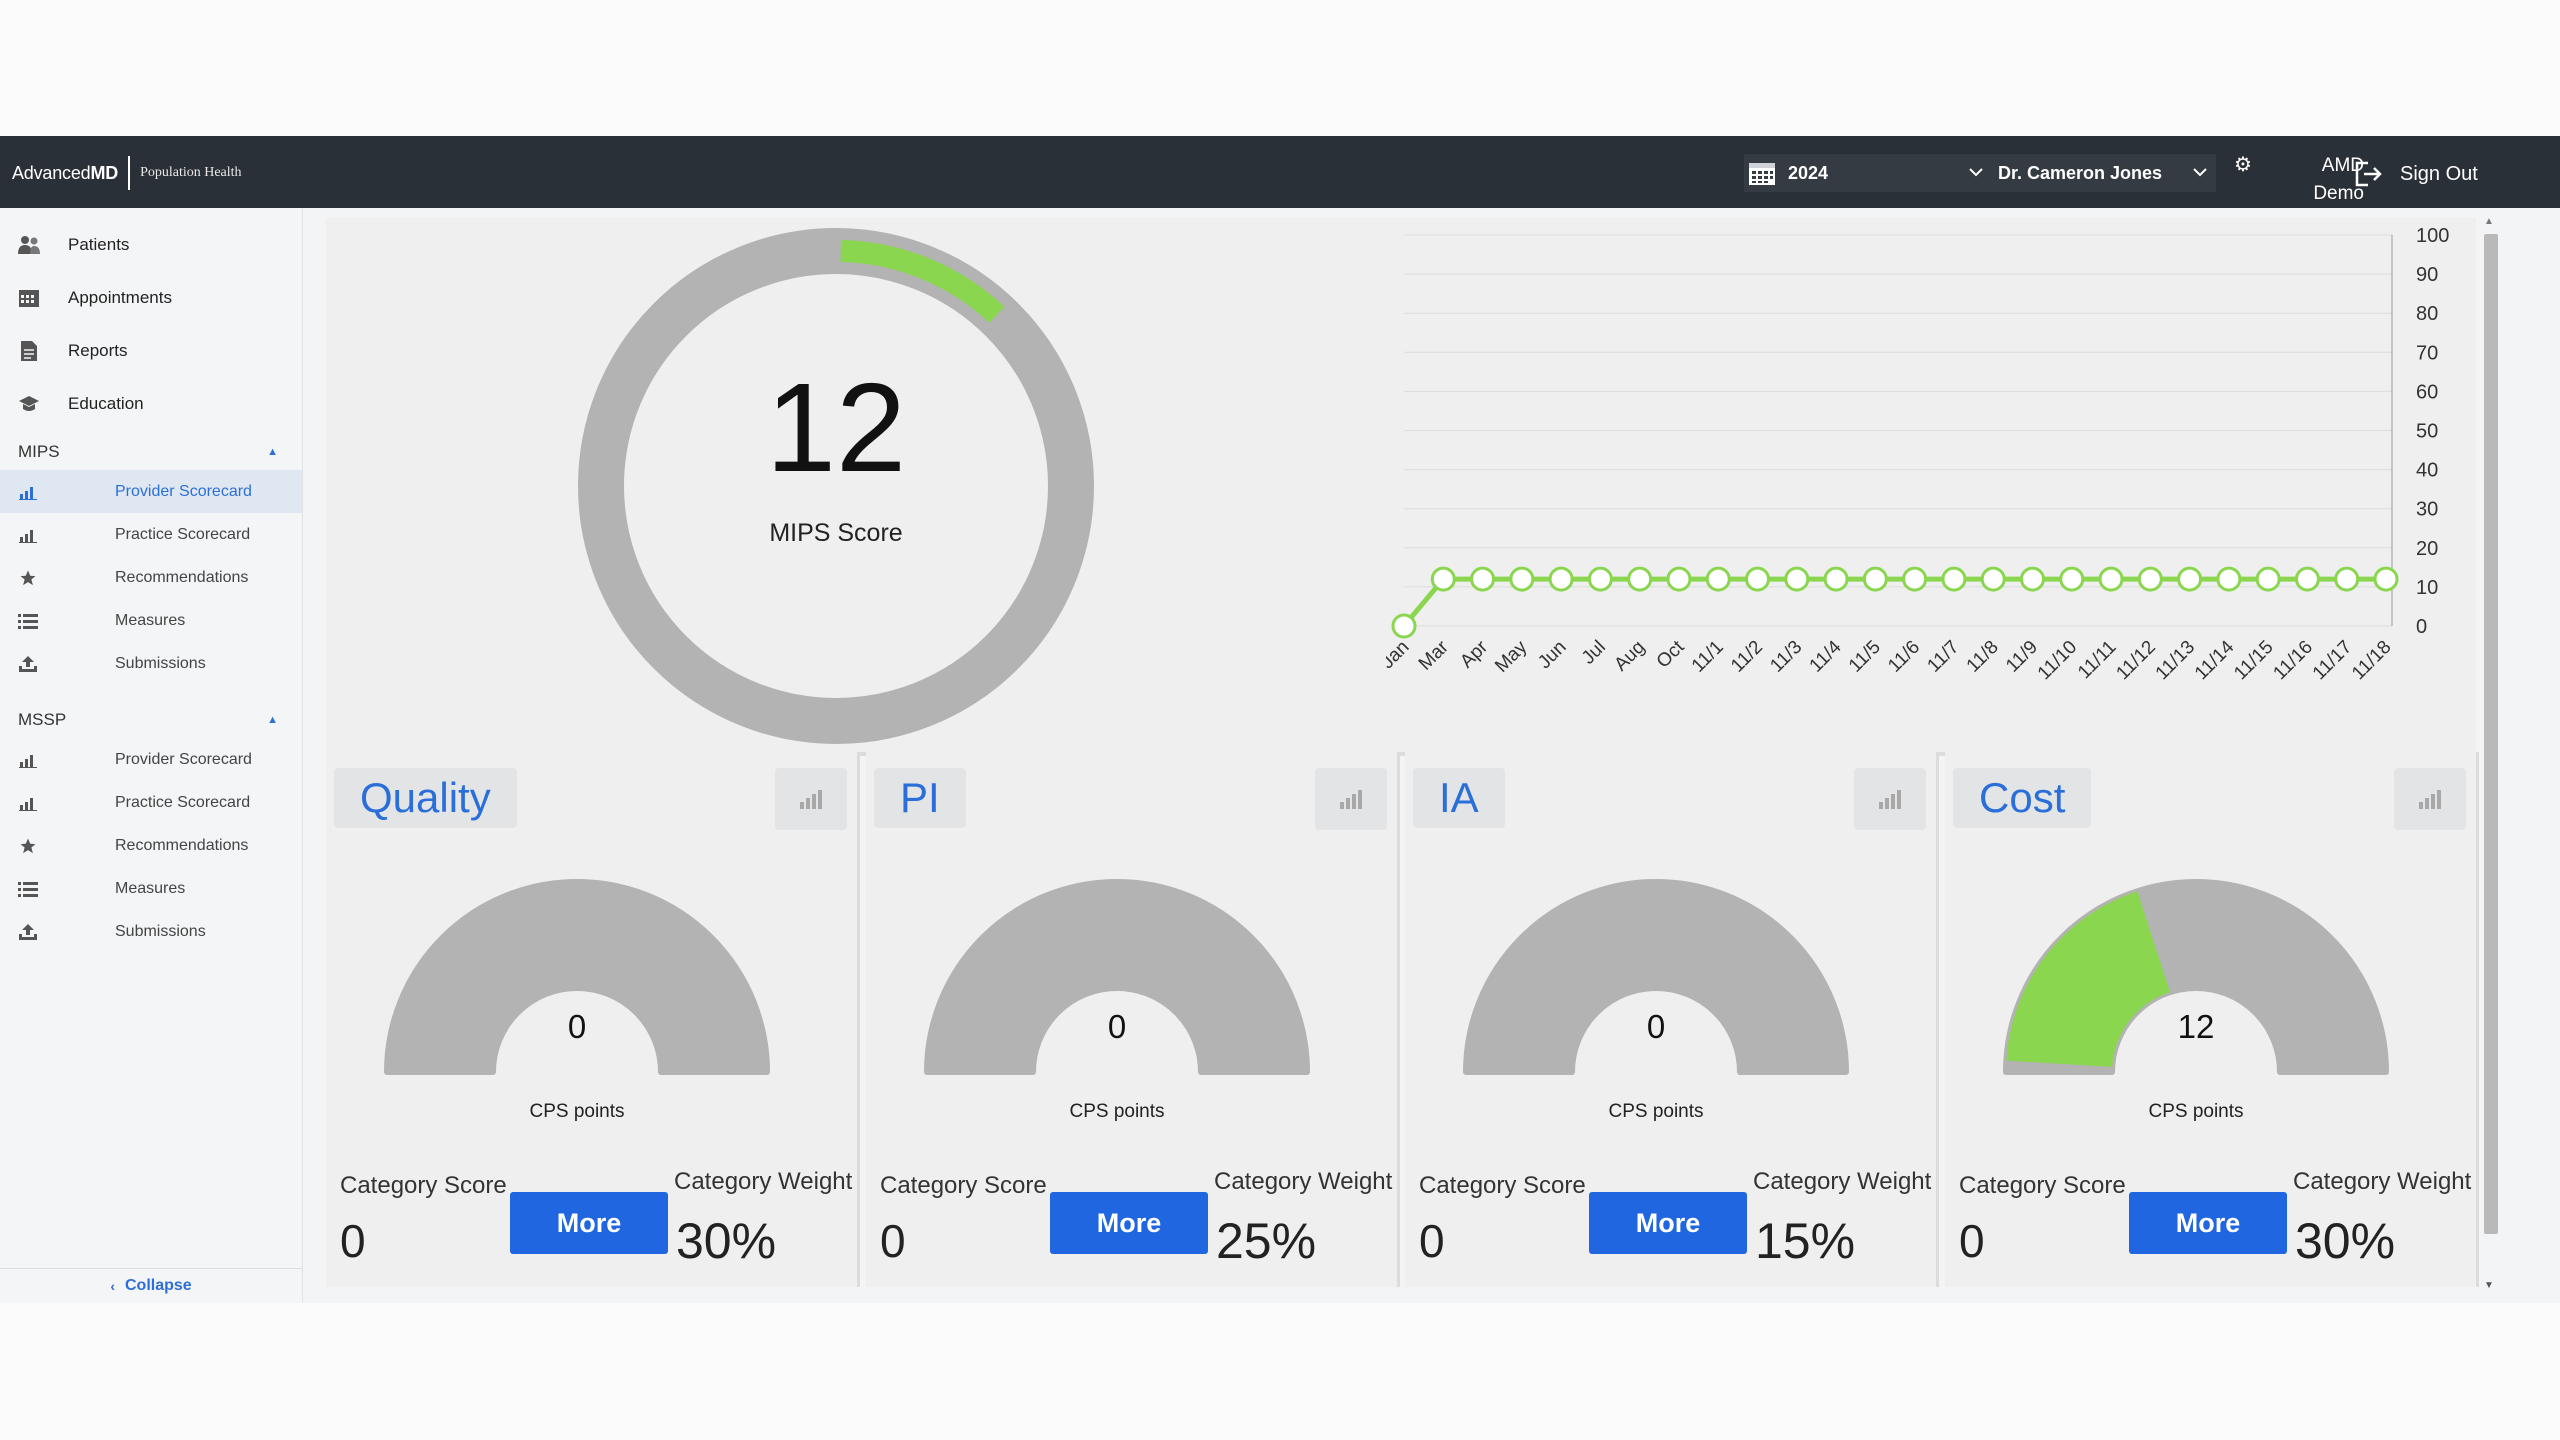 The width and height of the screenshot is (2560, 1440). I want to click on chevron-left-icon: ‹, so click(112, 1286).